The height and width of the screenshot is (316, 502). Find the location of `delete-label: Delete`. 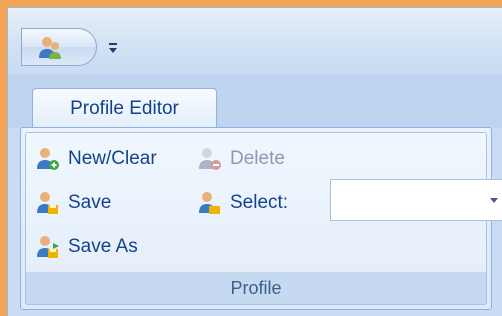

delete-label: Delete is located at coordinates (257, 158).